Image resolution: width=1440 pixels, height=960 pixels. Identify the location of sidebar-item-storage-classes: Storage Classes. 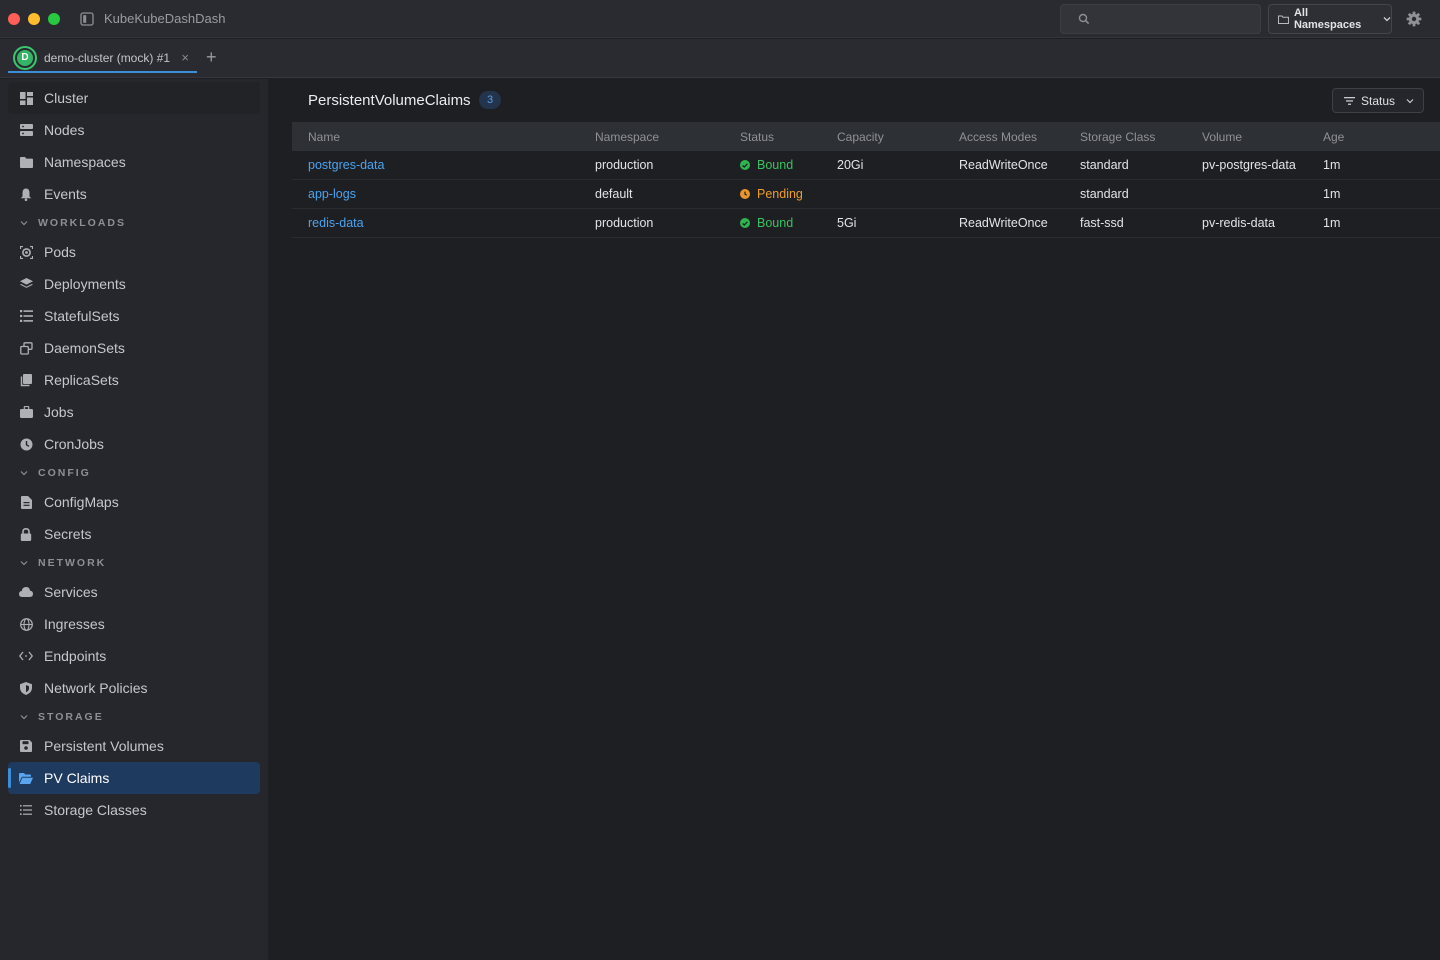
(134, 810).